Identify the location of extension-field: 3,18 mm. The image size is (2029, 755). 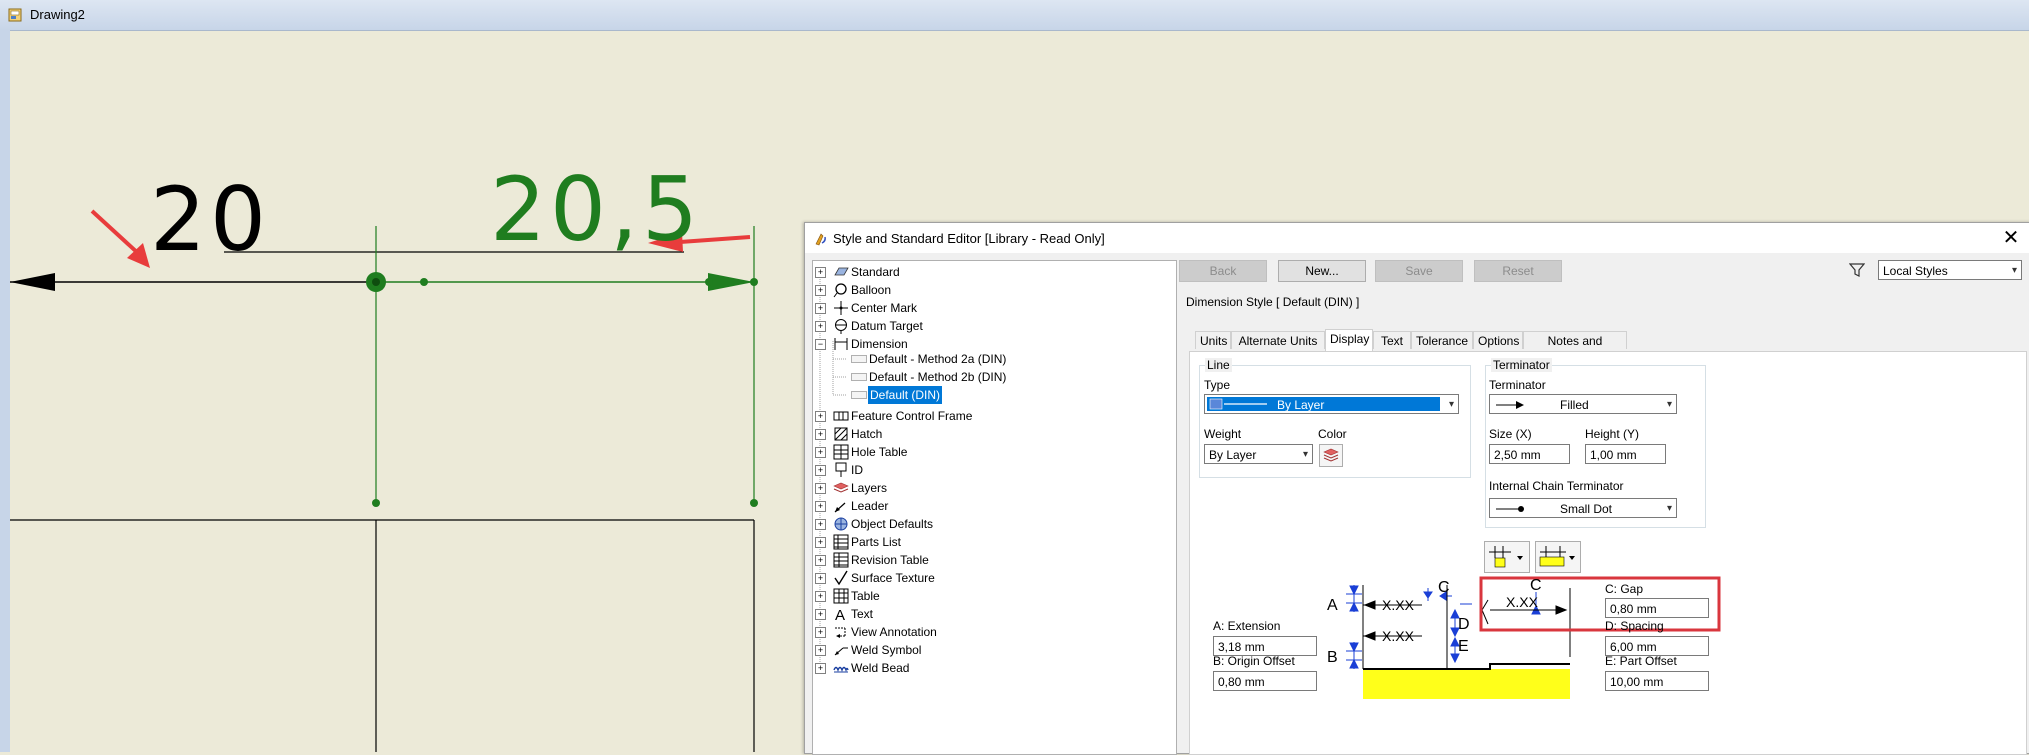
(1265, 646).